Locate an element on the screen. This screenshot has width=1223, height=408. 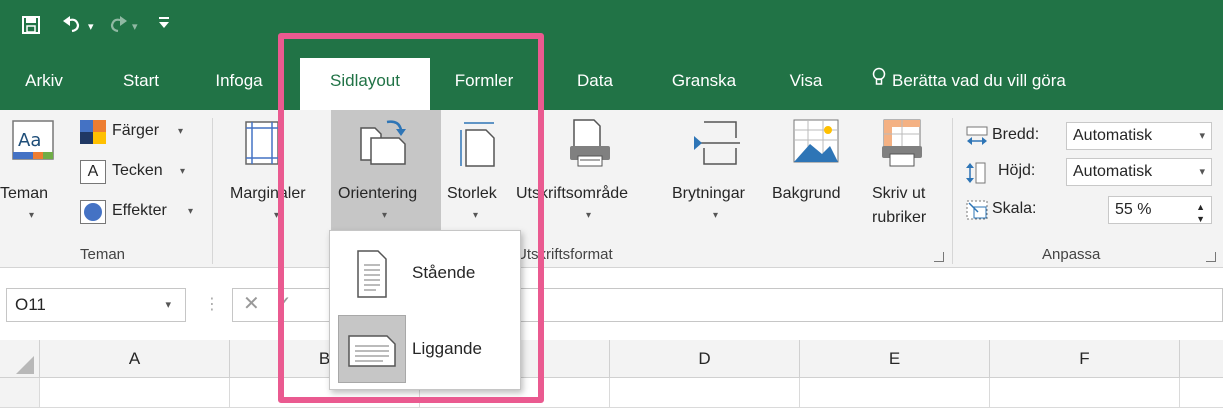
orientering-label: Orientering is located at coordinates (378, 193).